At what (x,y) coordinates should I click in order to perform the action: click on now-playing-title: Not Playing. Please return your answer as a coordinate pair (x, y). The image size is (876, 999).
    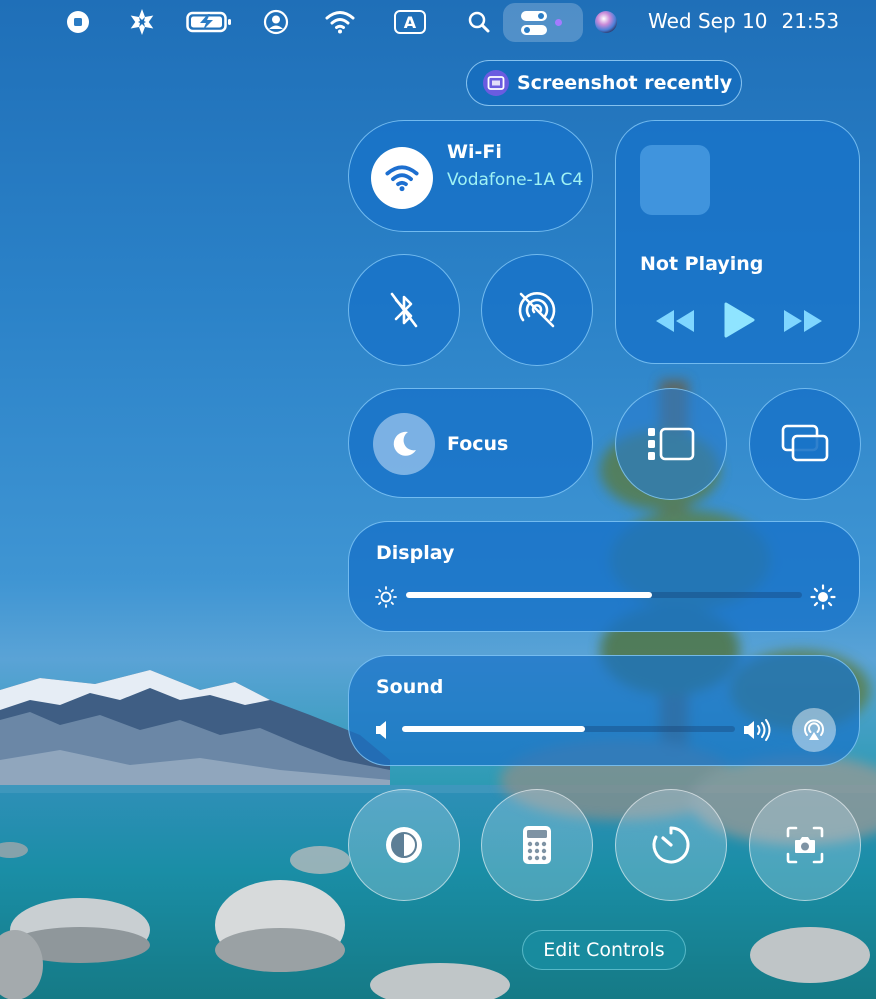
    Looking at the image, I should click on (702, 264).